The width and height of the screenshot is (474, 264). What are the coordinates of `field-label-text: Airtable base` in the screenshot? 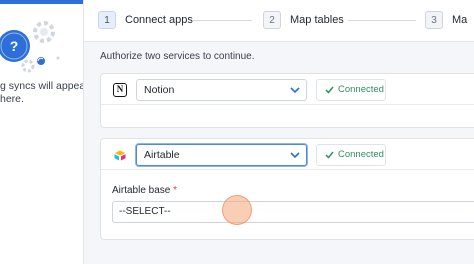 It's located at (141, 190).